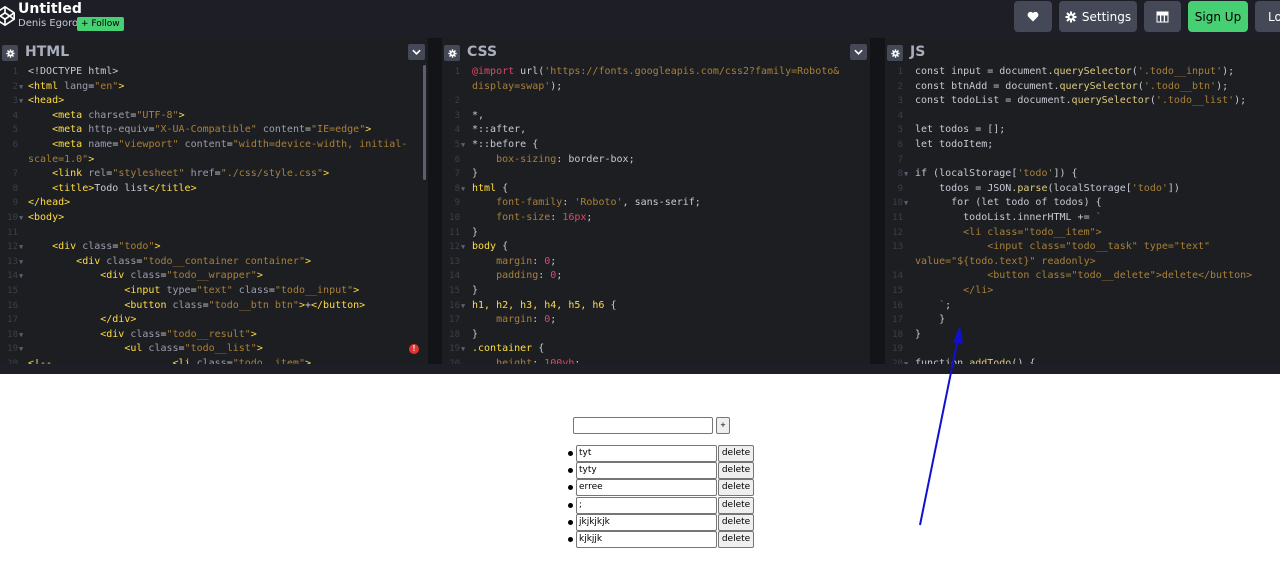  What do you see at coordinates (656, 160) in the screenshot?
I see `code-line: 6 box-sizing: border-box;` at bounding box center [656, 160].